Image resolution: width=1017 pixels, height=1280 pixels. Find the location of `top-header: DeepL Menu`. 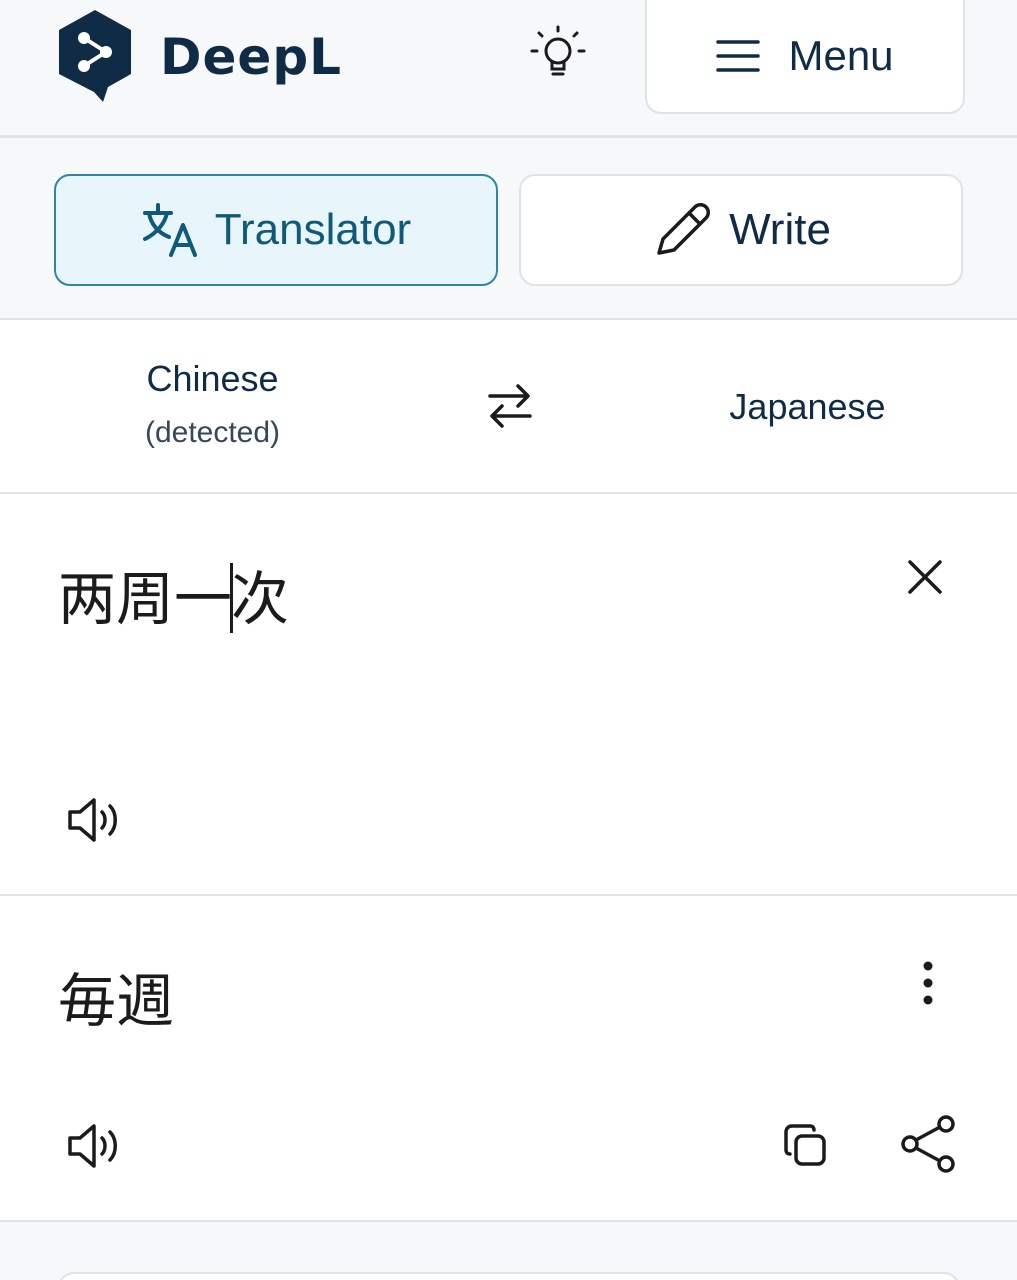

top-header: DeepL Menu is located at coordinates (508, 69).